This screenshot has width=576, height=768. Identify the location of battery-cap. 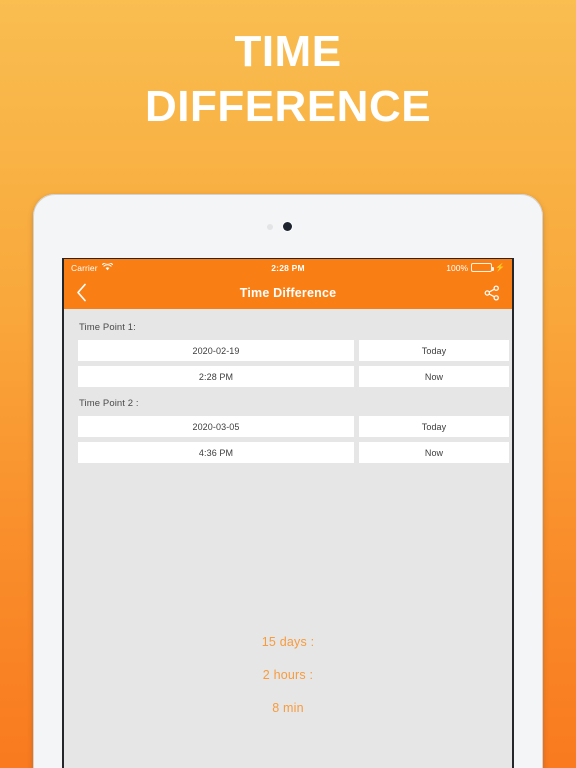
(493, 268).